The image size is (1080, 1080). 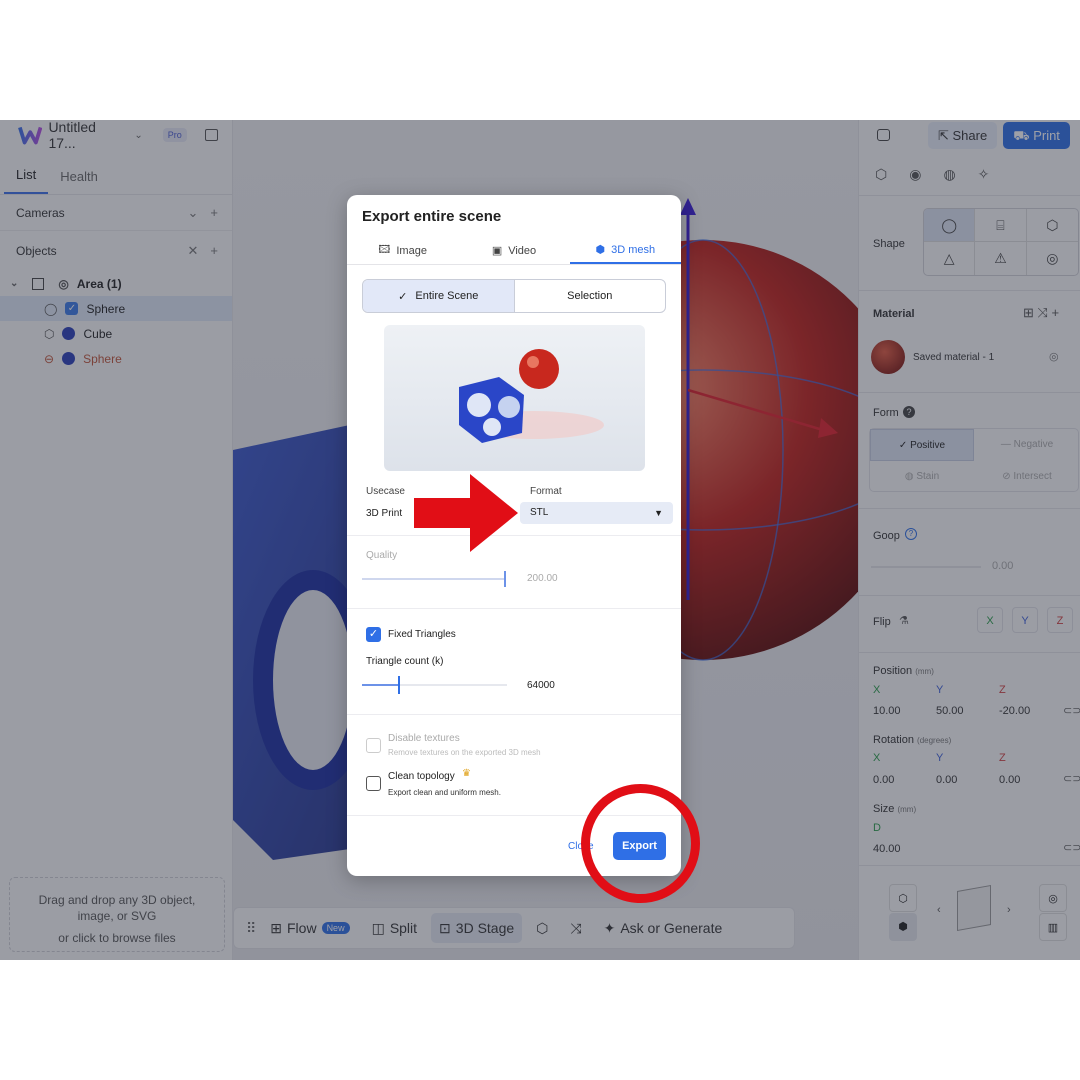 What do you see at coordinates (464, 752) in the screenshot?
I see `disable-textures-desc: Remove textures on the exported 3D mesh` at bounding box center [464, 752].